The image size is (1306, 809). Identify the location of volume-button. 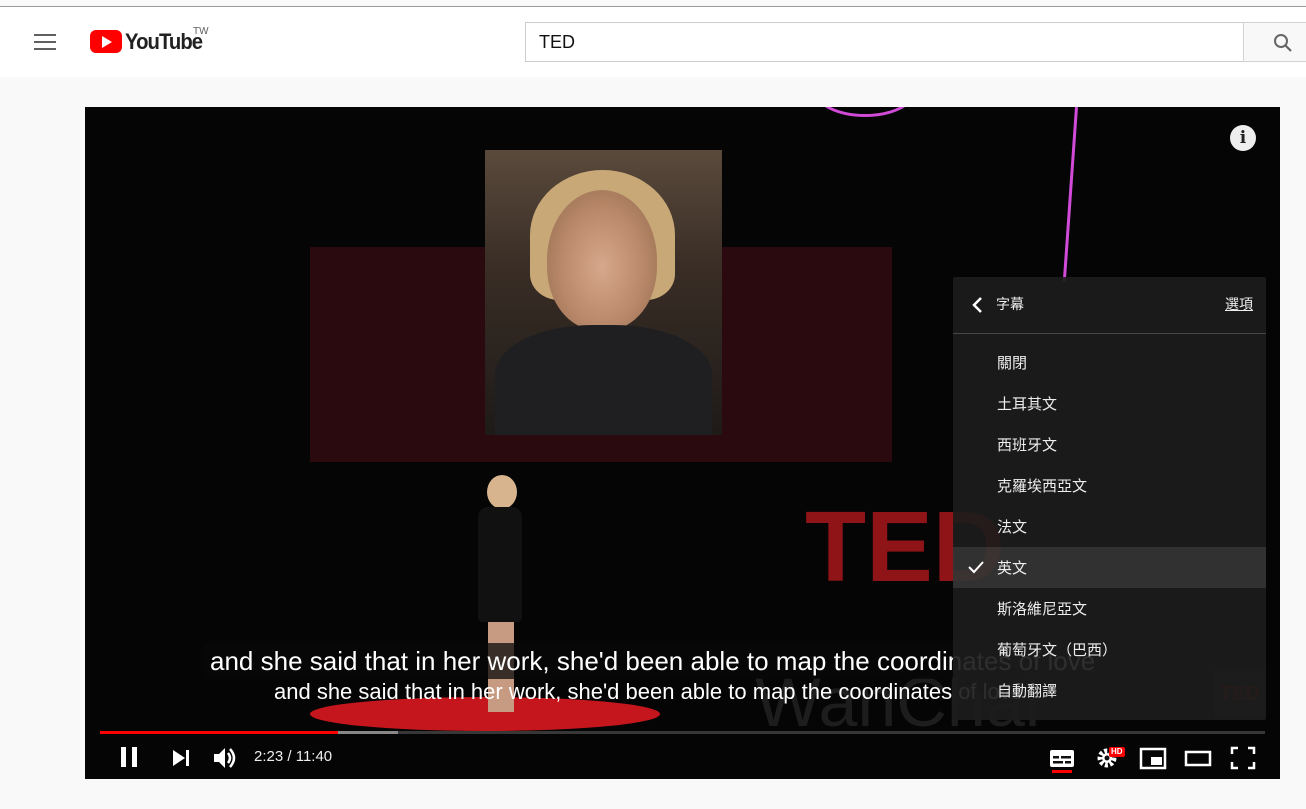
(226, 758).